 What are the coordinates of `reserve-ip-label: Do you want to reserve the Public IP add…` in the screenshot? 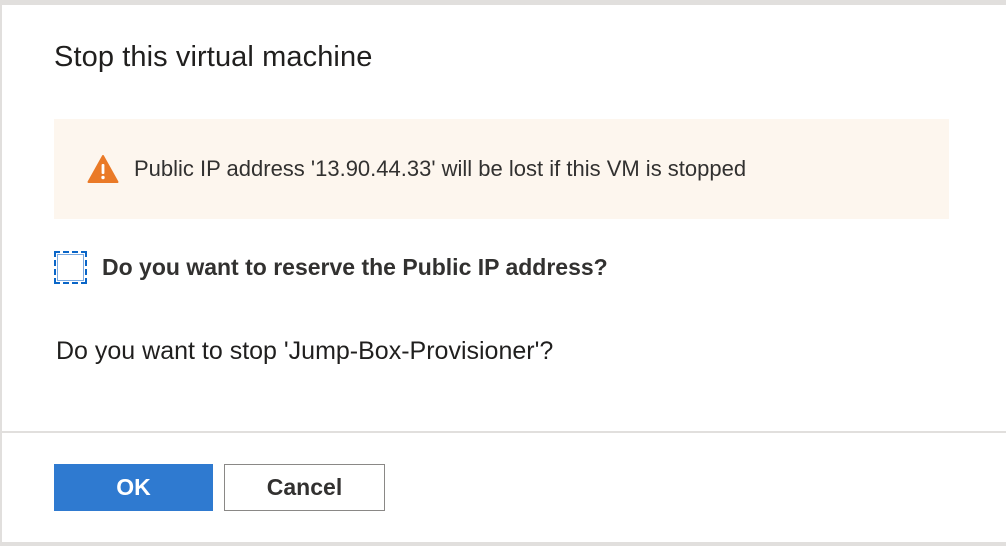 It's located at (355, 267).